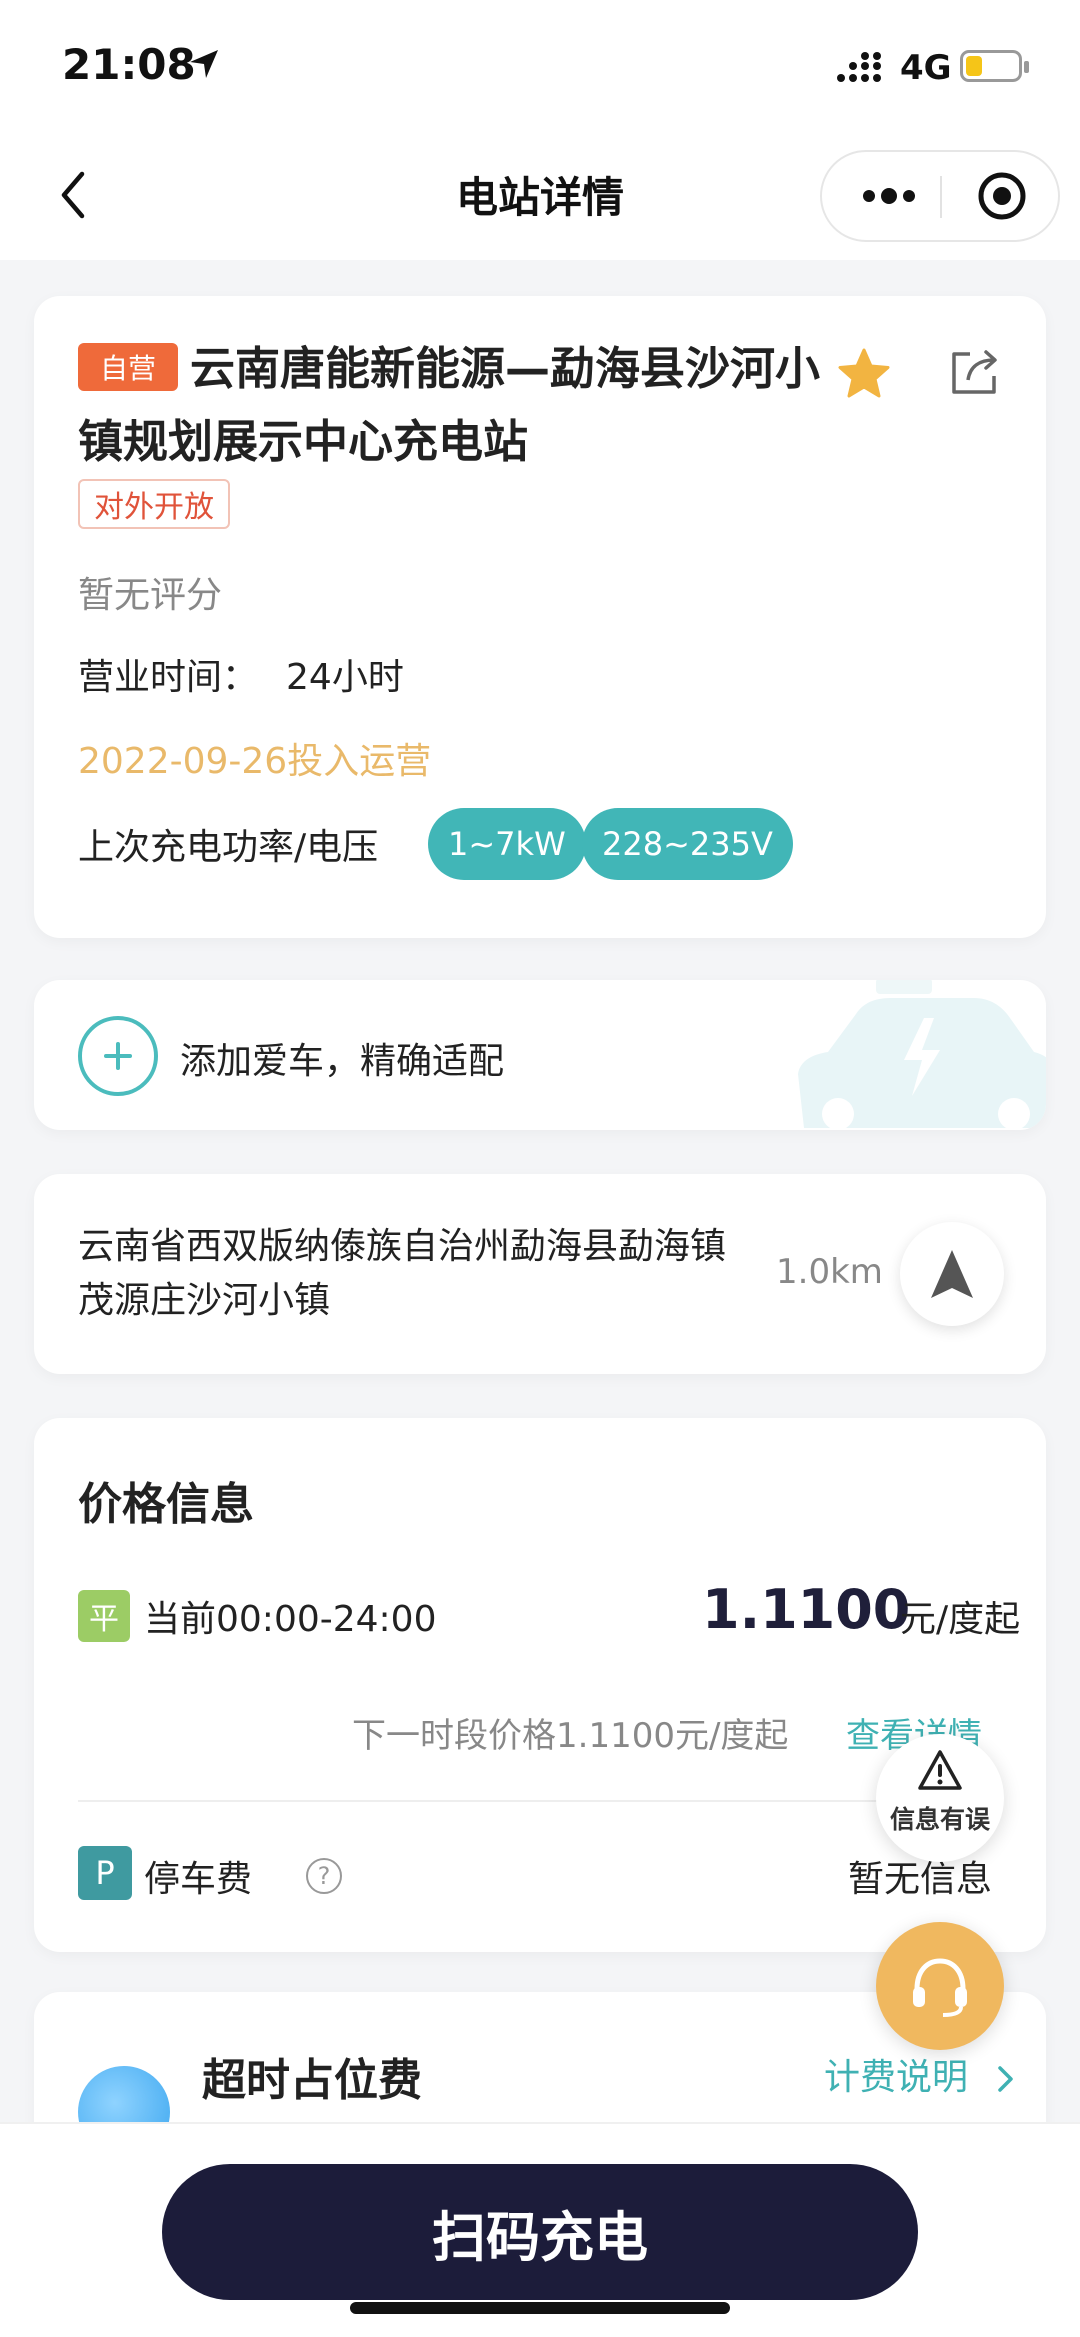  What do you see at coordinates (829, 1272) in the screenshot?
I see `distance-text: 1.0km` at bounding box center [829, 1272].